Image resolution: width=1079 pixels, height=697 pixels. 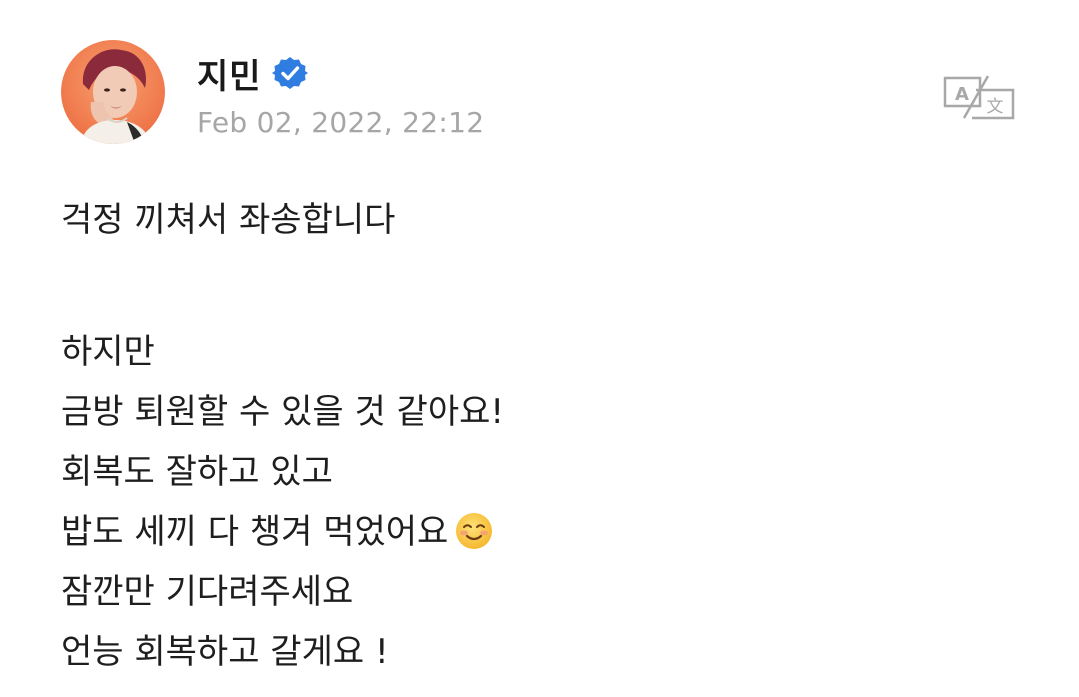 I want to click on smiling-face-emoji, so click(x=474, y=531).